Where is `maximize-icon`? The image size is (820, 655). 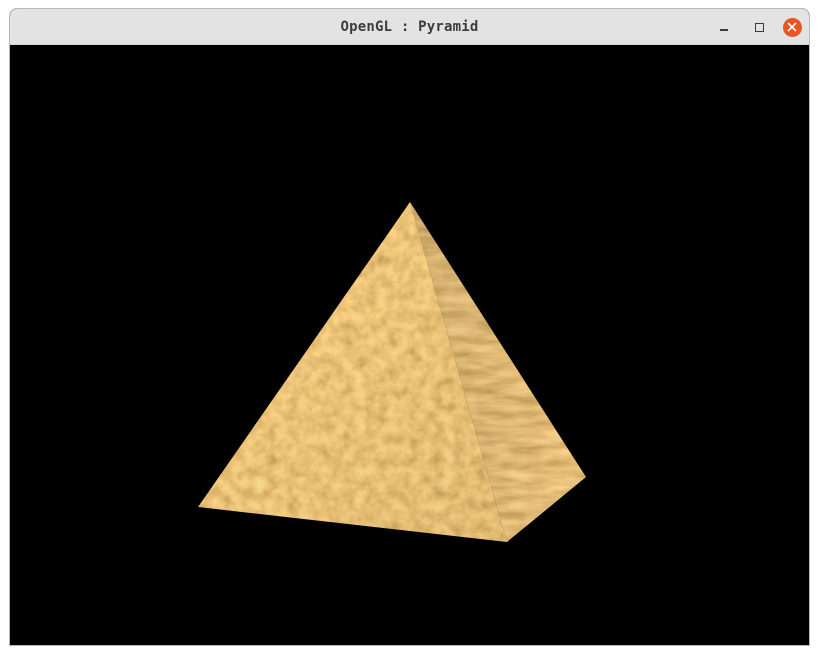
maximize-icon is located at coordinates (759, 27).